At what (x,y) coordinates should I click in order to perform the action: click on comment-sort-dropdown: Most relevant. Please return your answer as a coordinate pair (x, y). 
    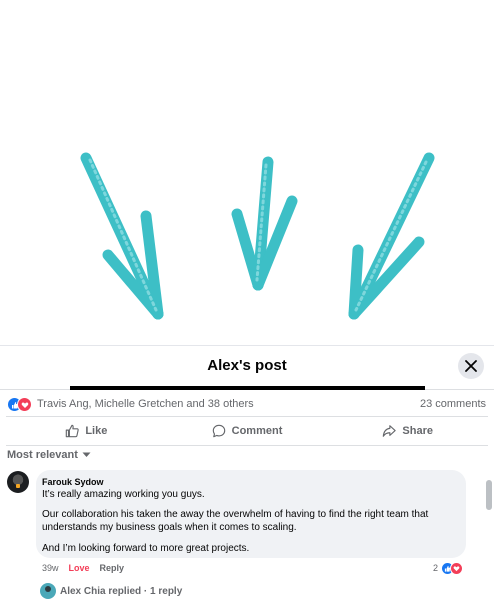
    Looking at the image, I should click on (49, 455).